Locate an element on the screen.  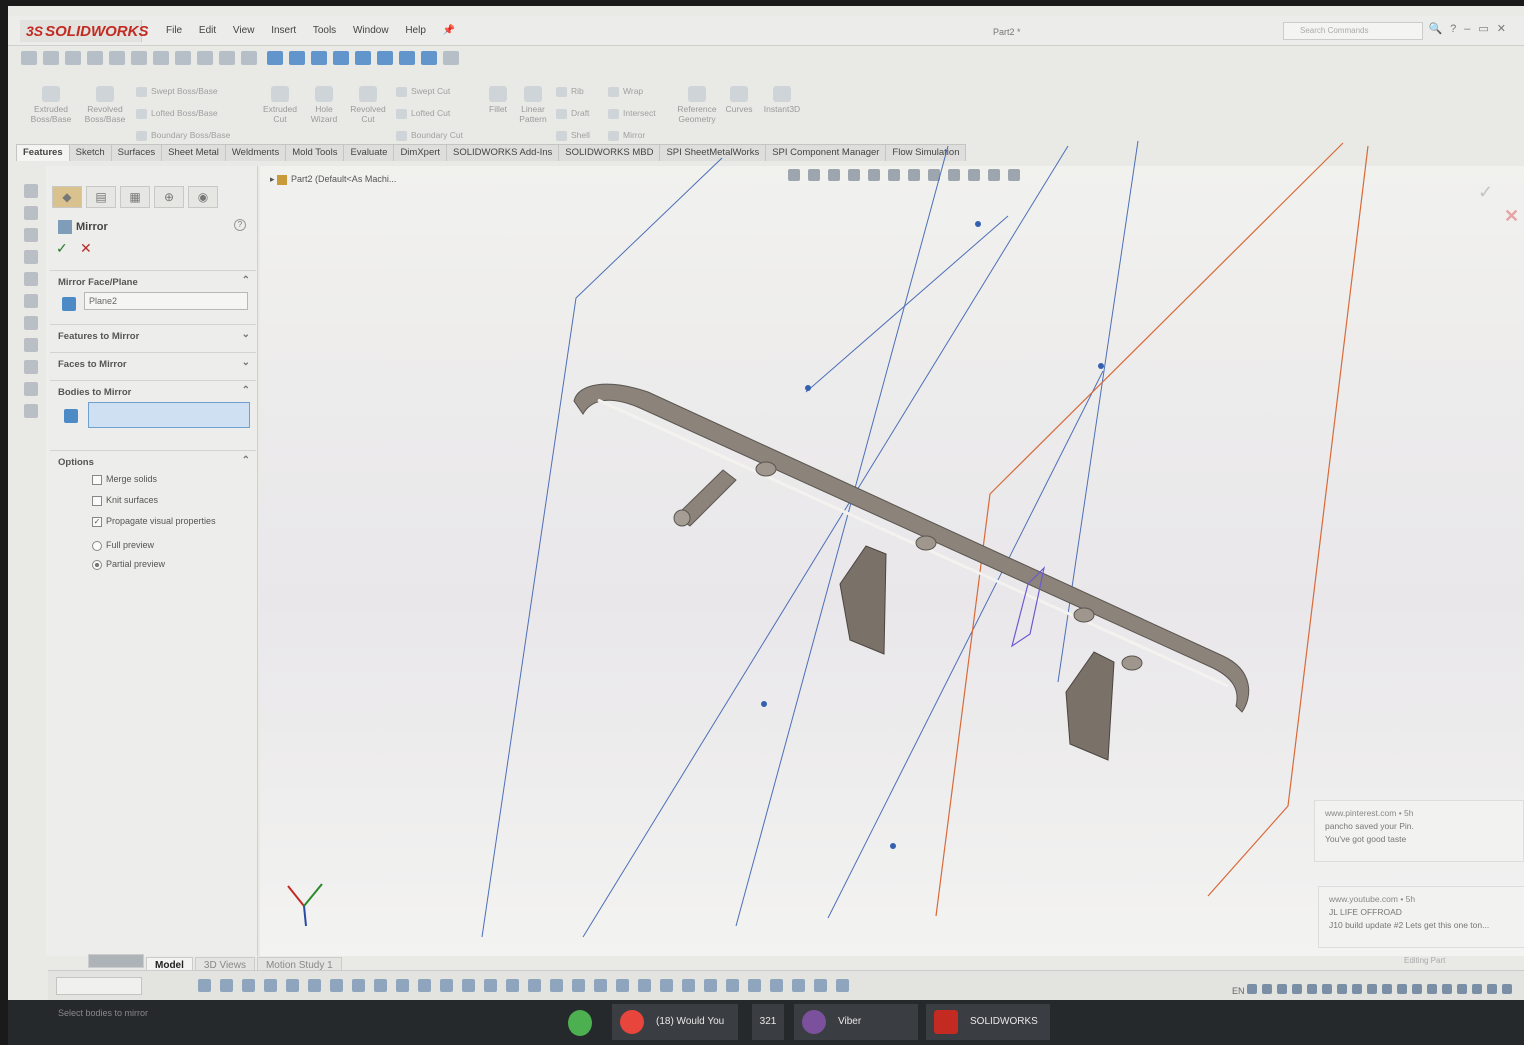
bottom-toolbar-icons is located at coordinates (528, 988).